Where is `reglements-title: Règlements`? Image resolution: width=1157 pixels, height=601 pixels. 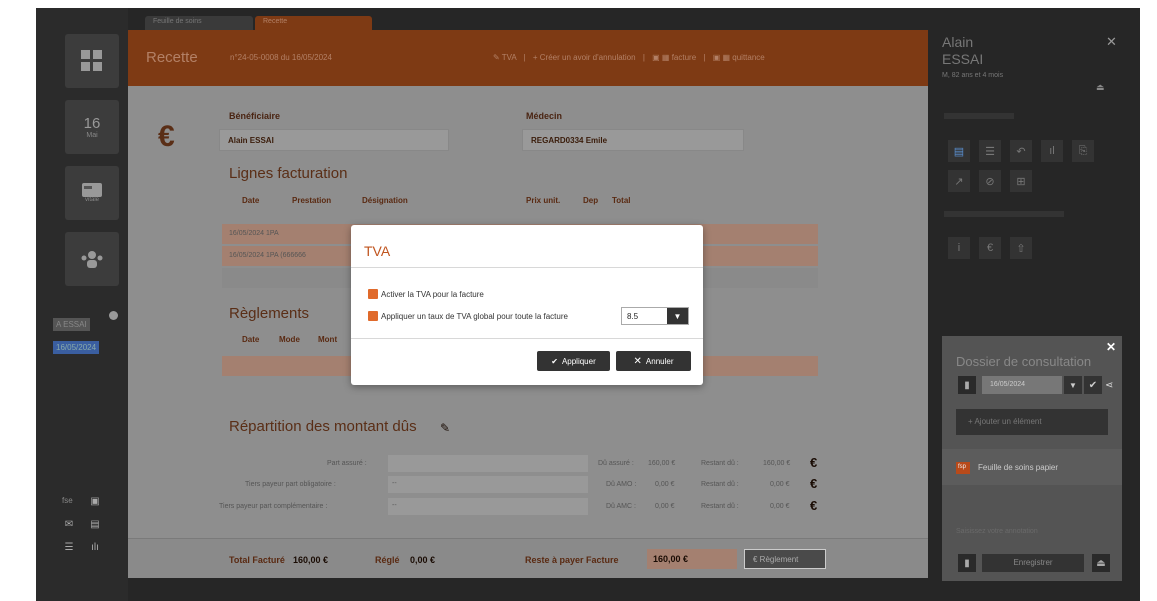 reglements-title: Règlements is located at coordinates (269, 313).